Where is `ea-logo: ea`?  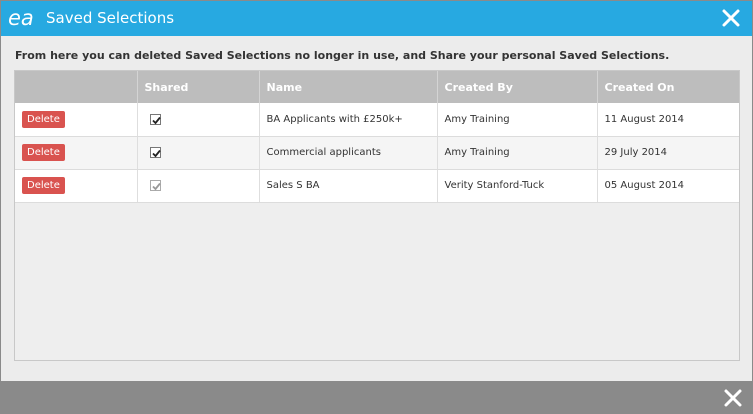
ea-logo: ea is located at coordinates (21, 18).